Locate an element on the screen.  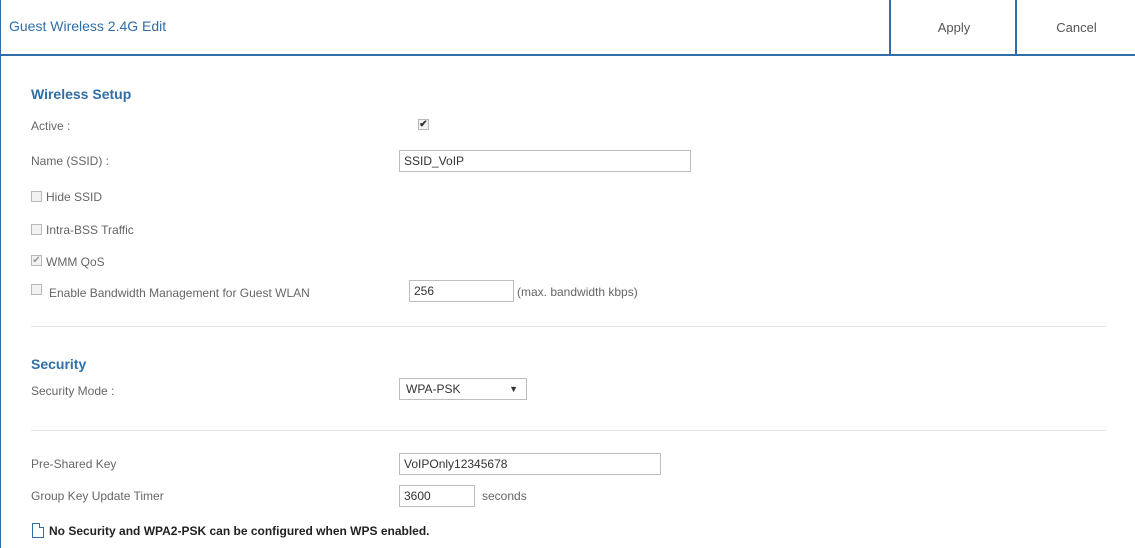
header-bar: Guest Wireless 2.4G Edit Apply Cancel is located at coordinates (568, 28).